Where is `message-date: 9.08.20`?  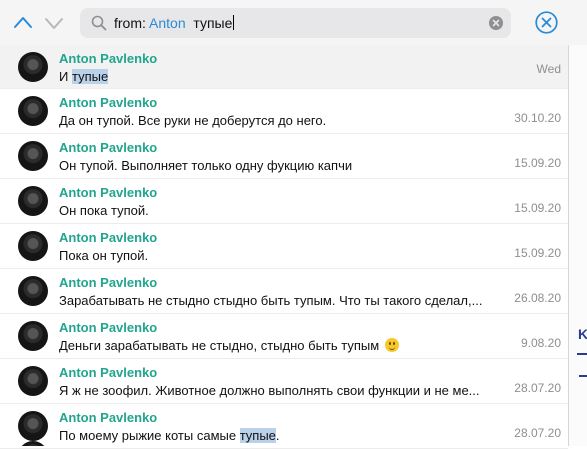 message-date: 9.08.20 is located at coordinates (540, 343).